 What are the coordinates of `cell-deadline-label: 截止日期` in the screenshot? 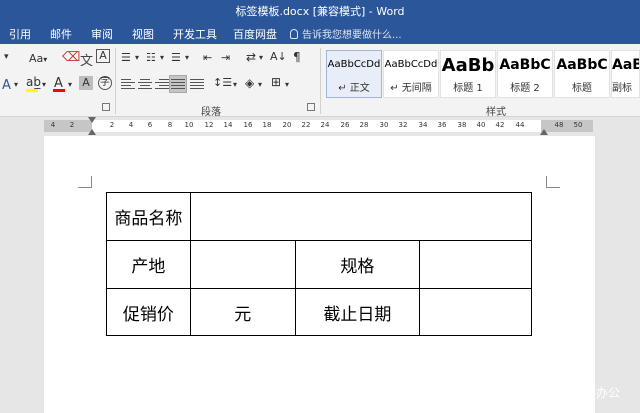 It's located at (357, 312).